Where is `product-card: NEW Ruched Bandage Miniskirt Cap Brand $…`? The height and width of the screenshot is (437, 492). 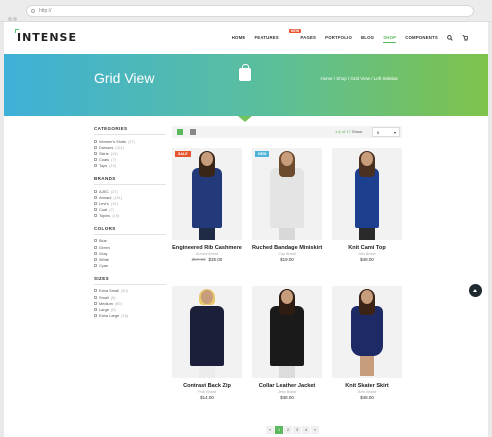
product-card: NEW Ruched Bandage Miniskirt Cap Brand $… is located at coordinates (287, 205).